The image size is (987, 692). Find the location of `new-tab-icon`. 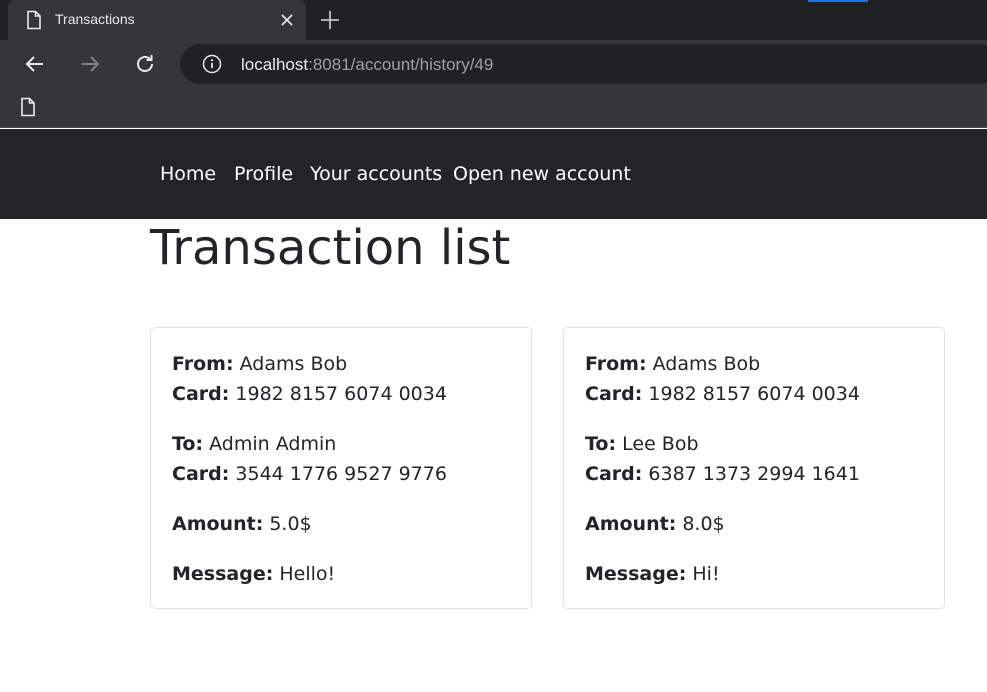

new-tab-icon is located at coordinates (330, 20).